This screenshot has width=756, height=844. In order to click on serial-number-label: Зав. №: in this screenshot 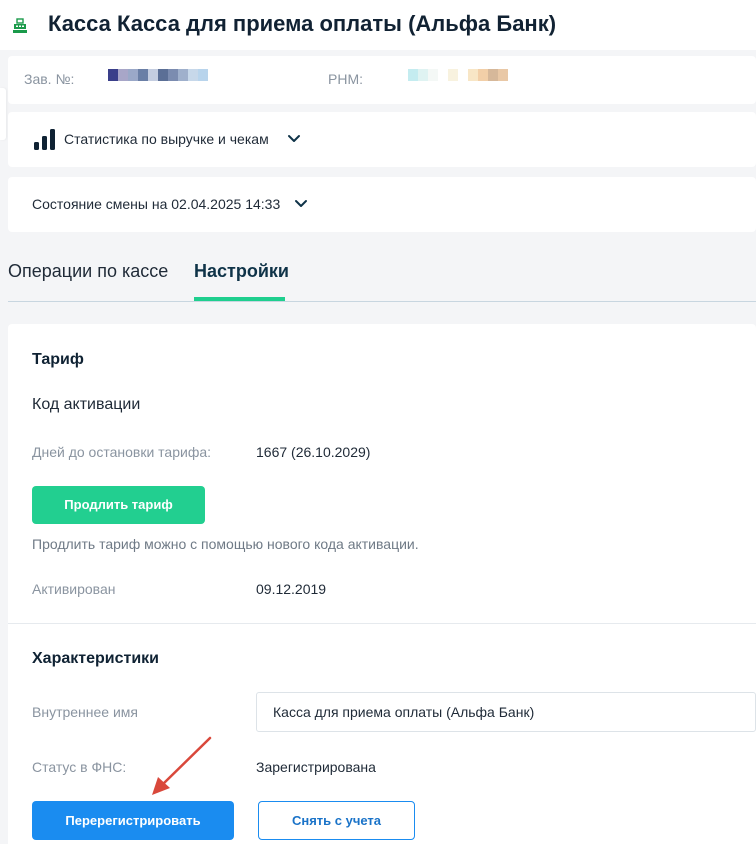, I will do `click(49, 79)`.